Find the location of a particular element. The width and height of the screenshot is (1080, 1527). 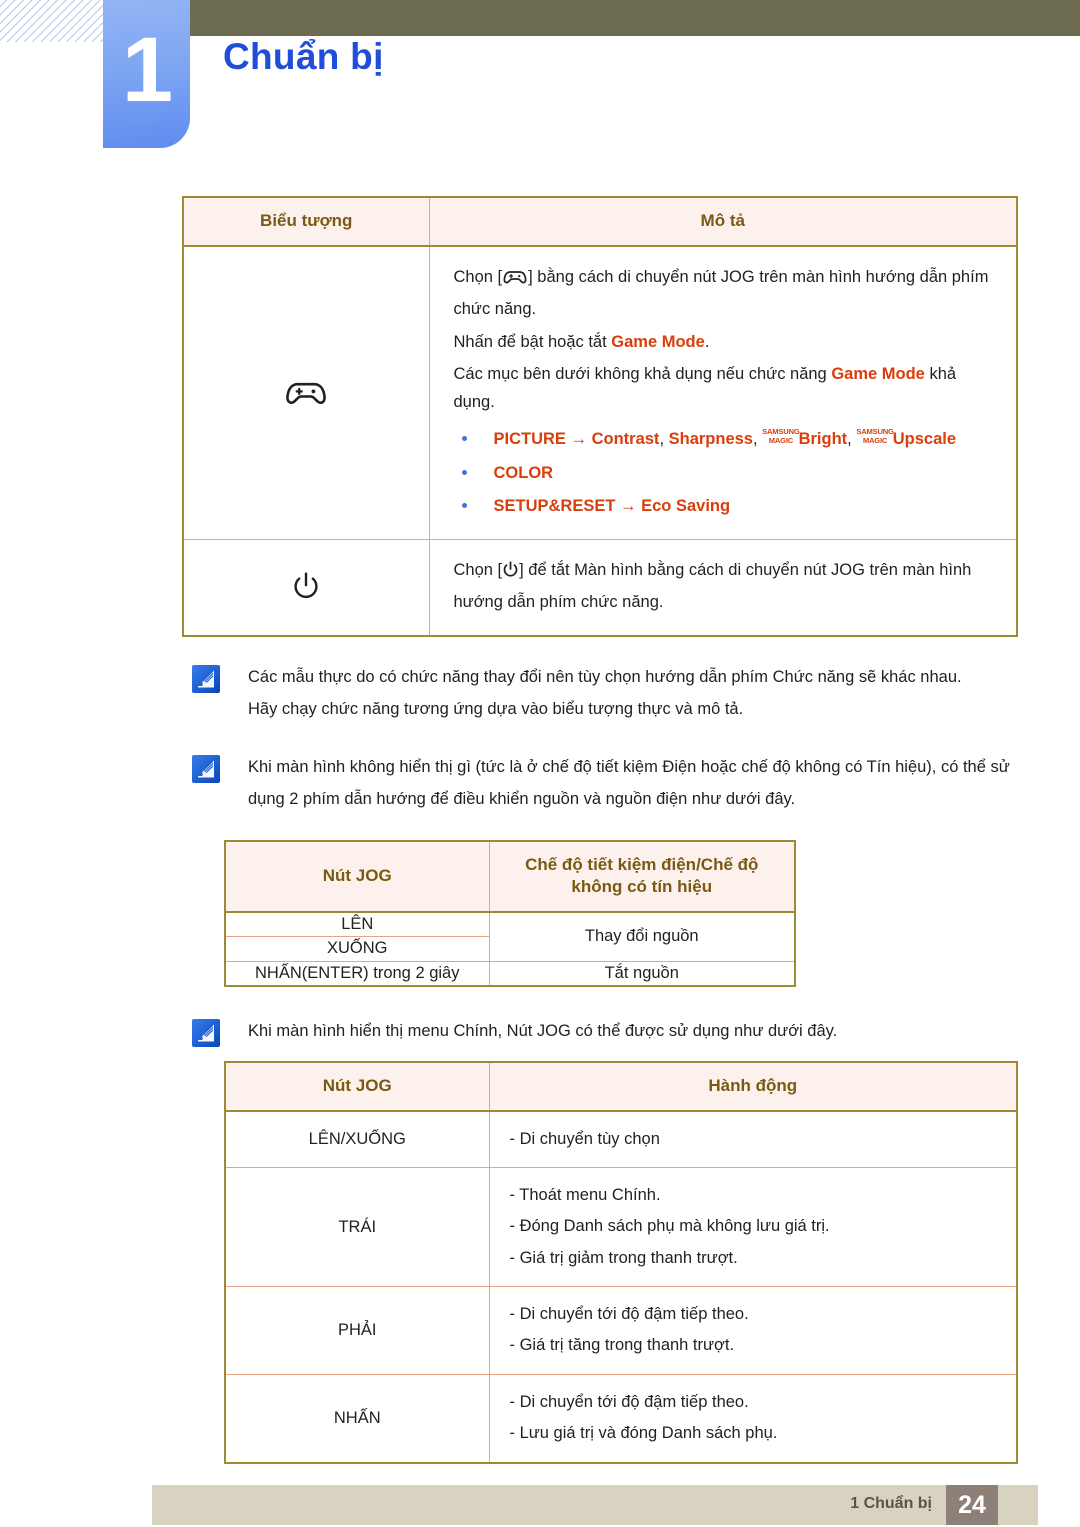

samsung-magic-logo-2: SAMSUNG MAGIC is located at coordinates (875, 436).